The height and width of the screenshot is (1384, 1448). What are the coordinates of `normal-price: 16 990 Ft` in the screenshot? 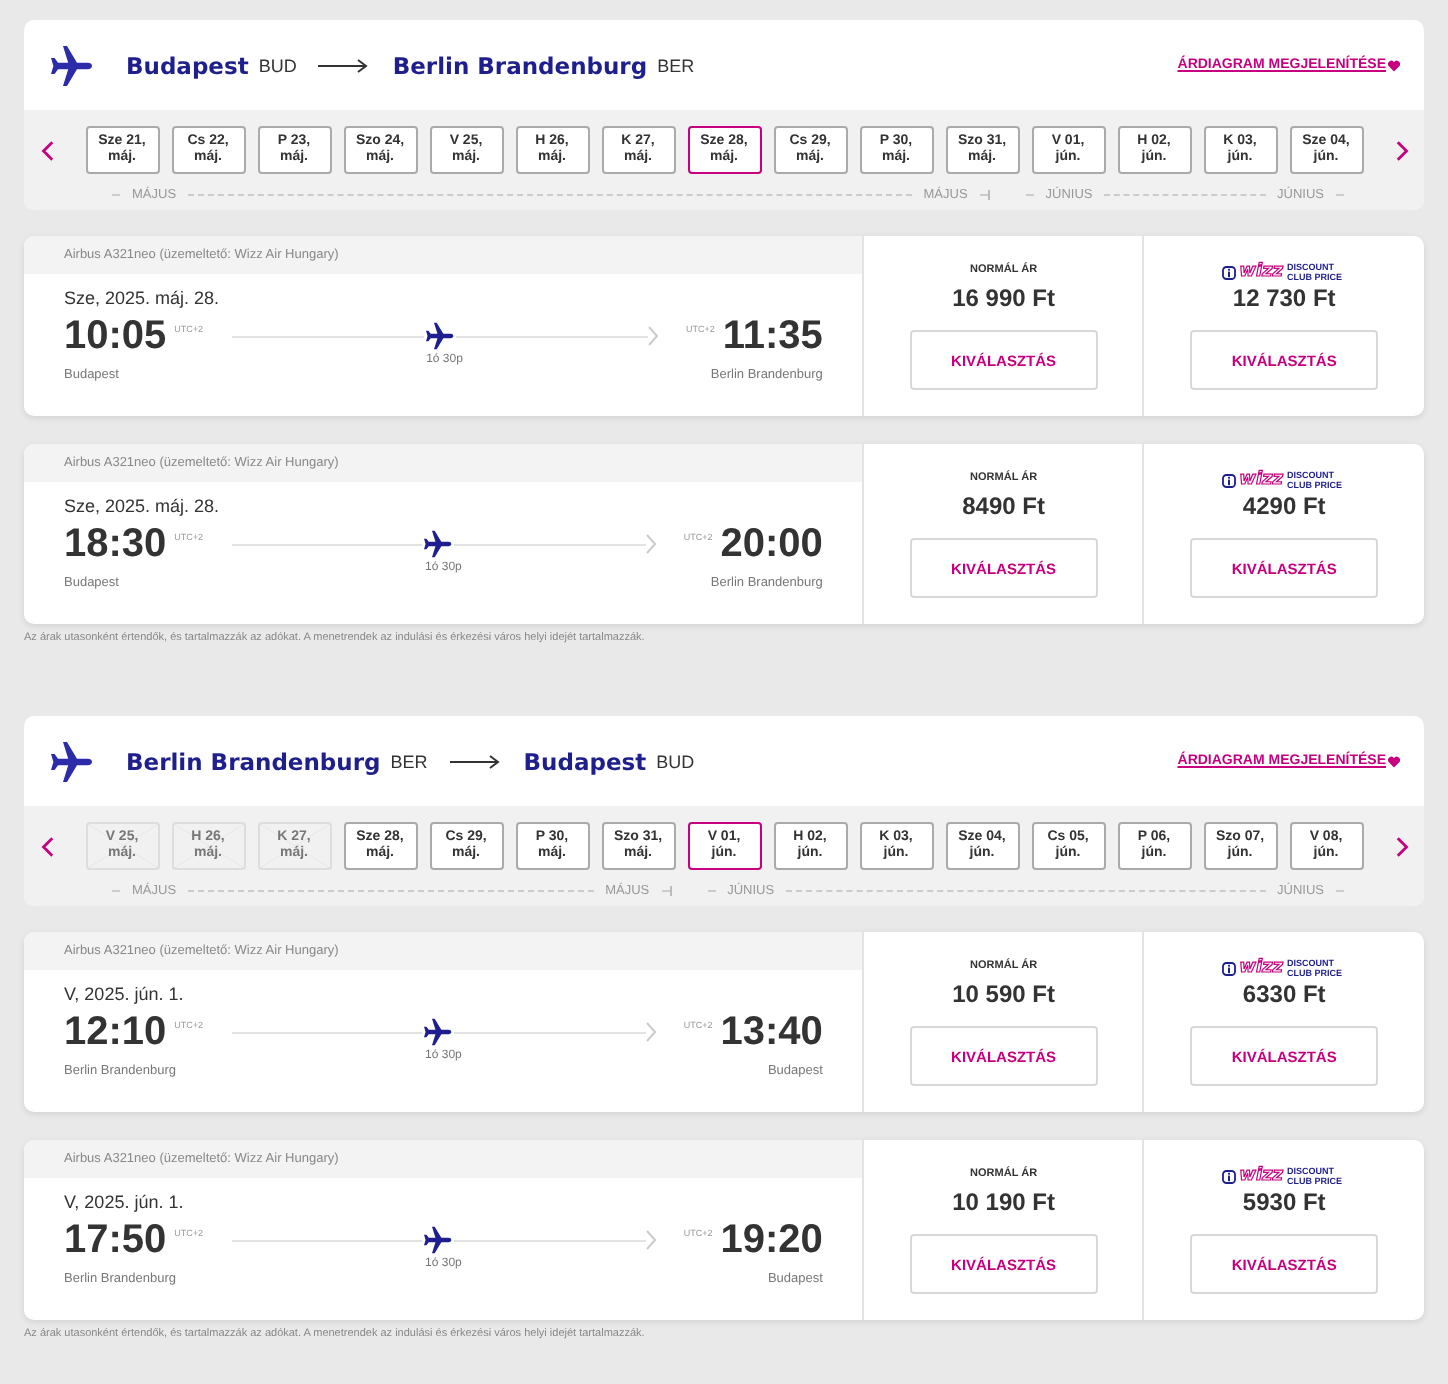 It's located at (1003, 298).